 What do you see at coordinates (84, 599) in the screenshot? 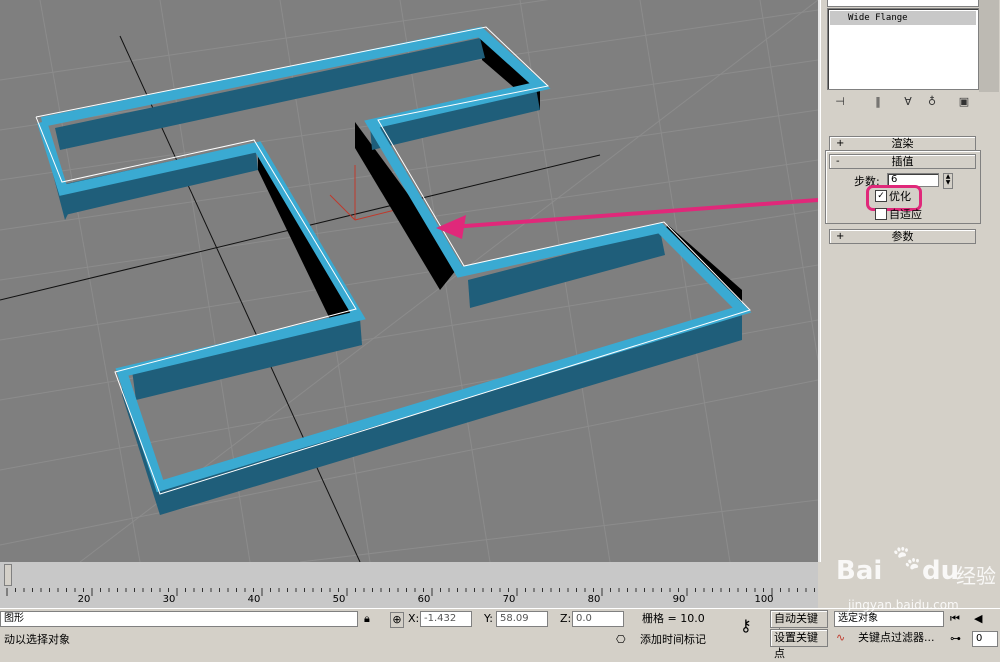
I see `ruler-tick-label: 20` at bounding box center [84, 599].